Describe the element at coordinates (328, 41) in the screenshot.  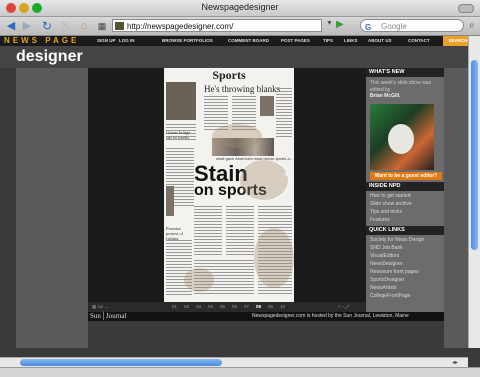
I see `nav-item-tips: TIPS` at that location.